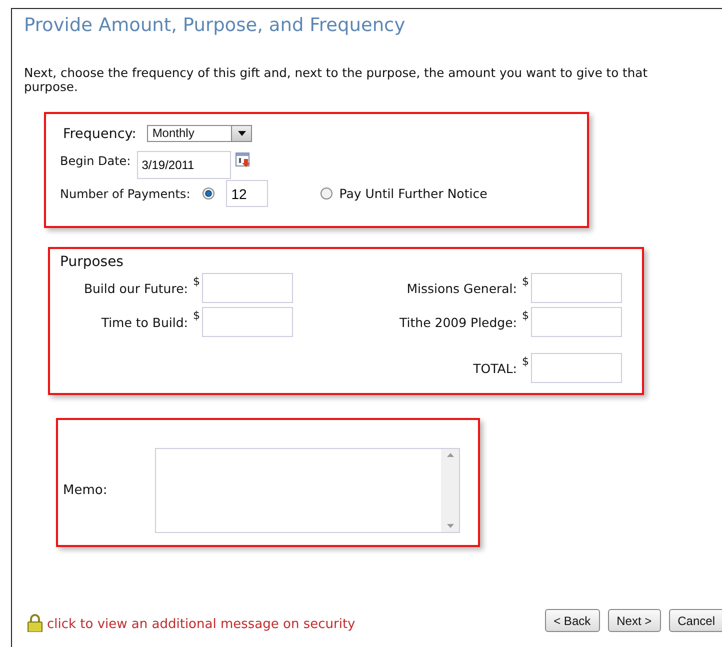  What do you see at coordinates (307, 490) in the screenshot?
I see `memo-field` at bounding box center [307, 490].